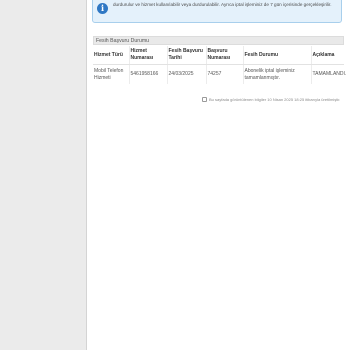 The image size is (350, 350). What do you see at coordinates (277, 74) in the screenshot?
I see `cell-status: Abonelik iptal işleminiz tamamlanmıştır.` at bounding box center [277, 74].